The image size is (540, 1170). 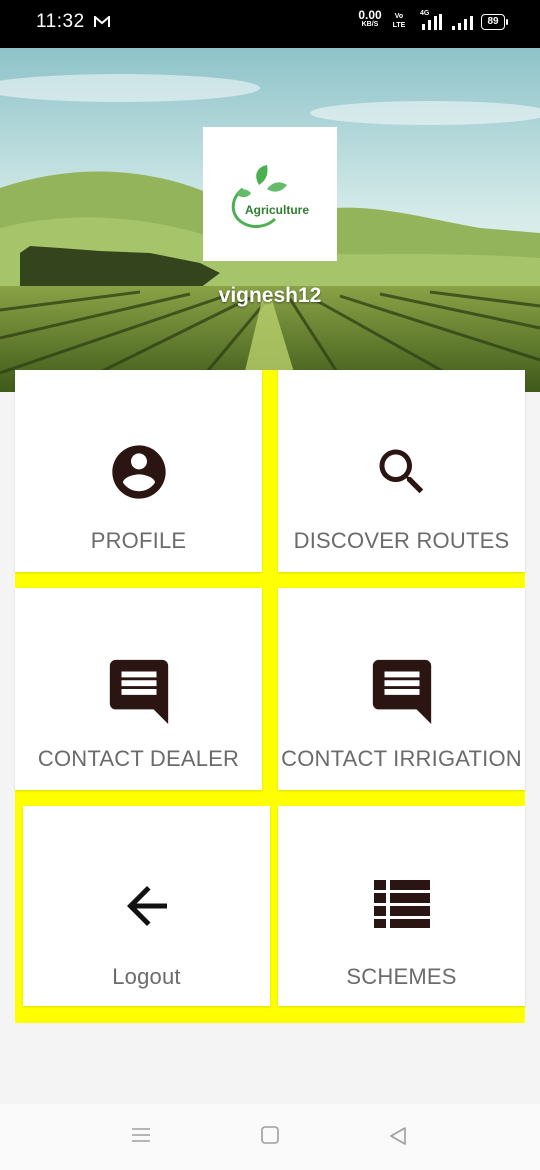 I want to click on discover-routes-tile: DISCOVER ROUTES, so click(x=401, y=471).